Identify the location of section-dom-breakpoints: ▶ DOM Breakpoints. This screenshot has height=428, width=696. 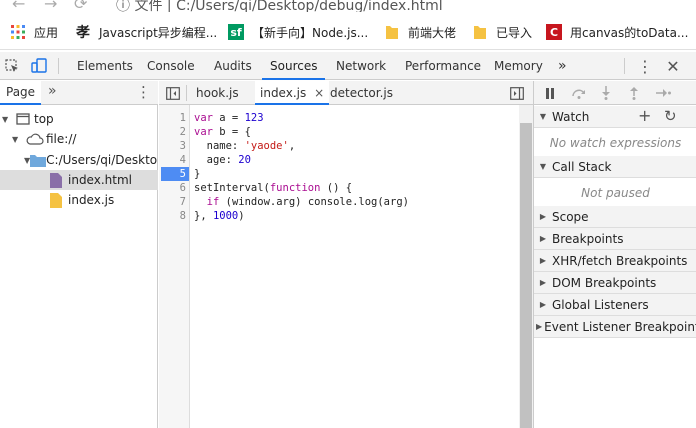
(615, 283).